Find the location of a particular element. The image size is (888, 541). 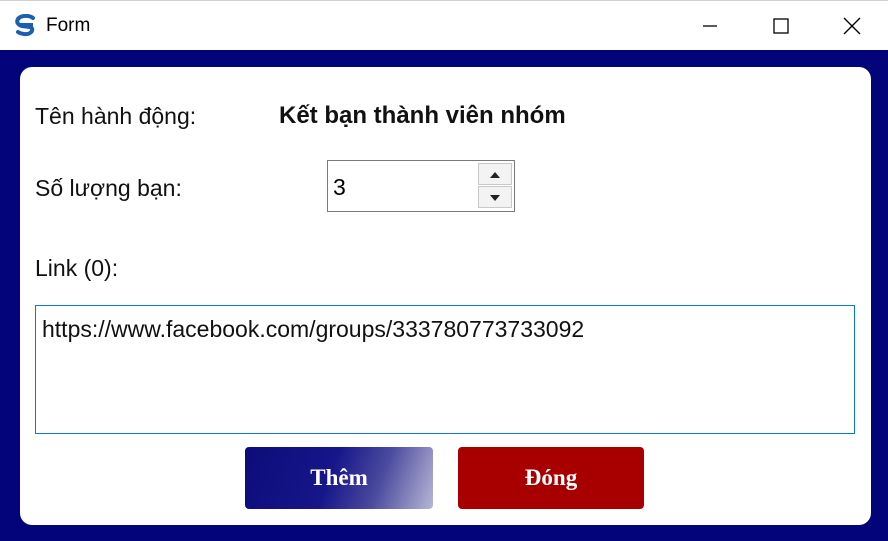

maximize-icon is located at coordinates (781, 26).